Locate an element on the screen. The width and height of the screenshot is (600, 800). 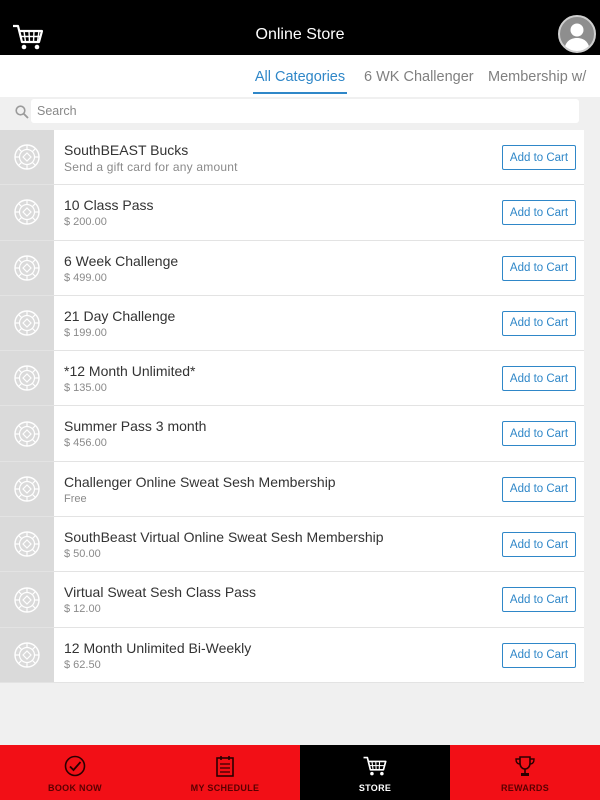
search-icon is located at coordinates (22, 112).